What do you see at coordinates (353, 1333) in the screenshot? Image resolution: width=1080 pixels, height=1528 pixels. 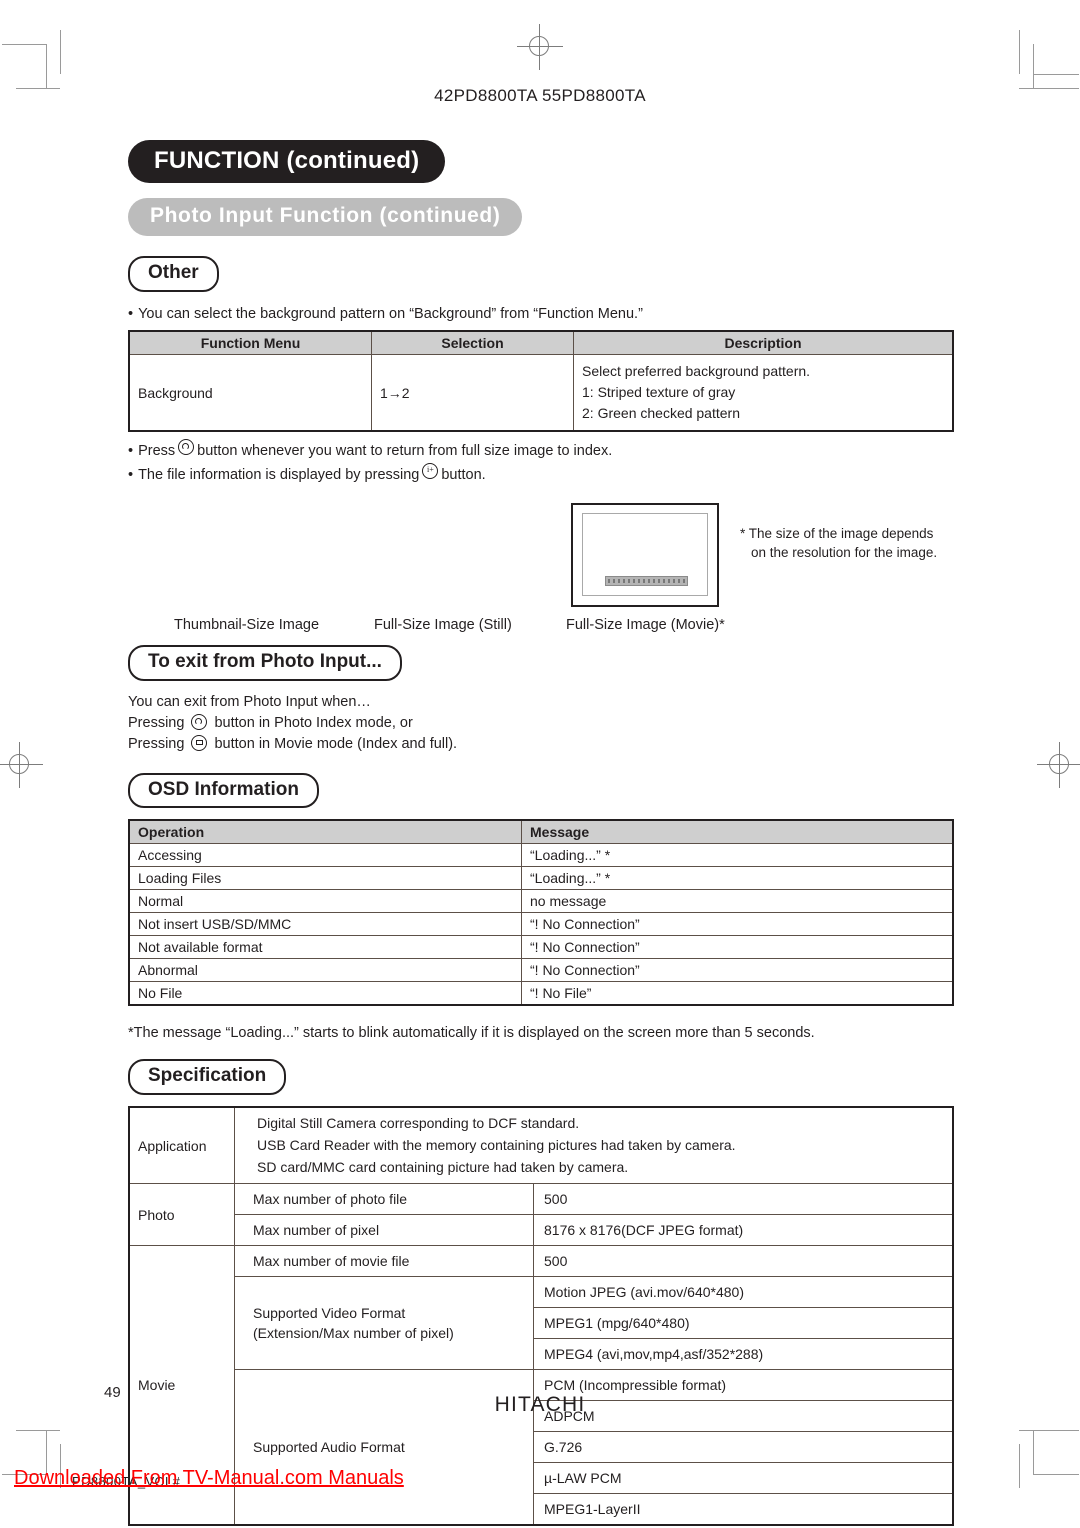 I see `video-format-label-line2: (Extension/Max number of pixel)` at bounding box center [353, 1333].